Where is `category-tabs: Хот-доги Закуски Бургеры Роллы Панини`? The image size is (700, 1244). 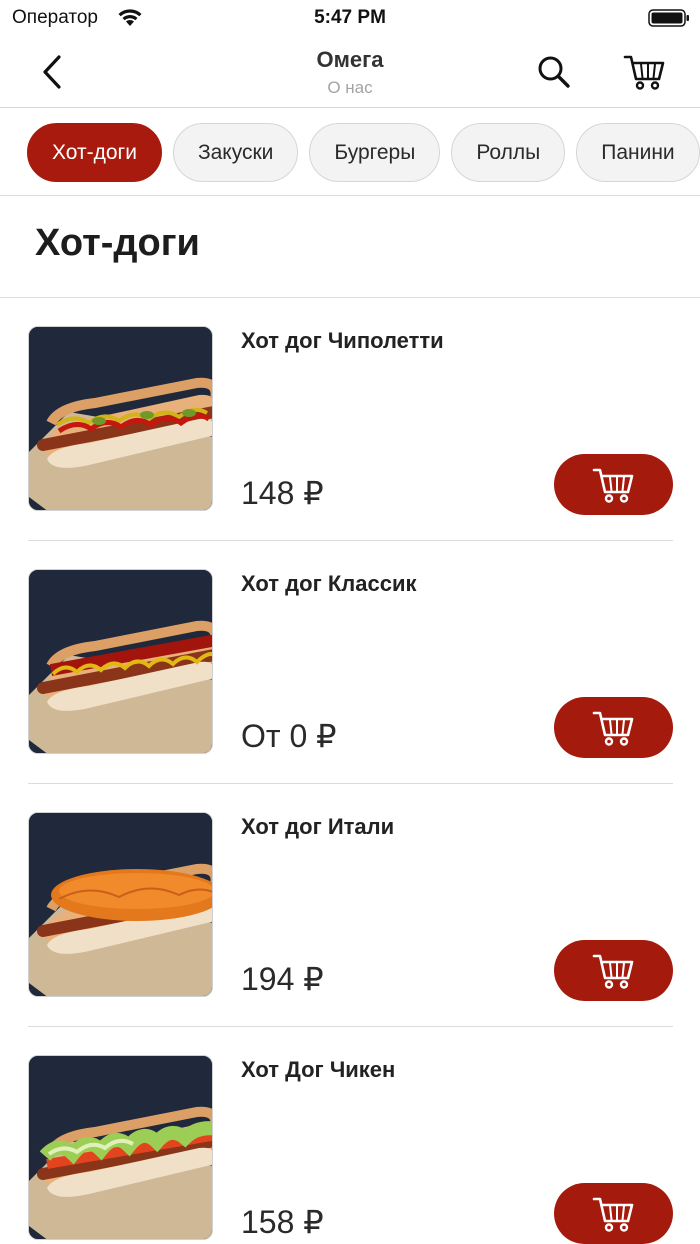 category-tabs: Хот-доги Закуски Бургеры Роллы Панини is located at coordinates (350, 152).